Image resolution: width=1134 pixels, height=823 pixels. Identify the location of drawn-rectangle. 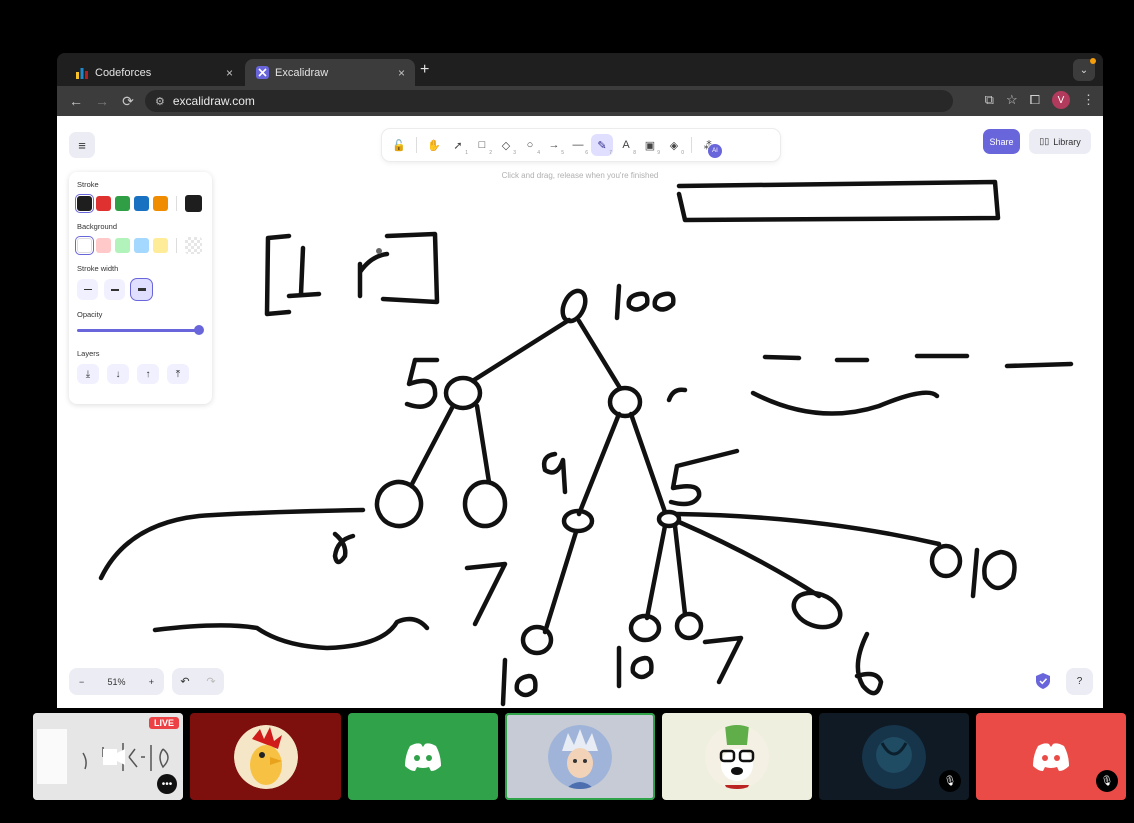
(838, 201).